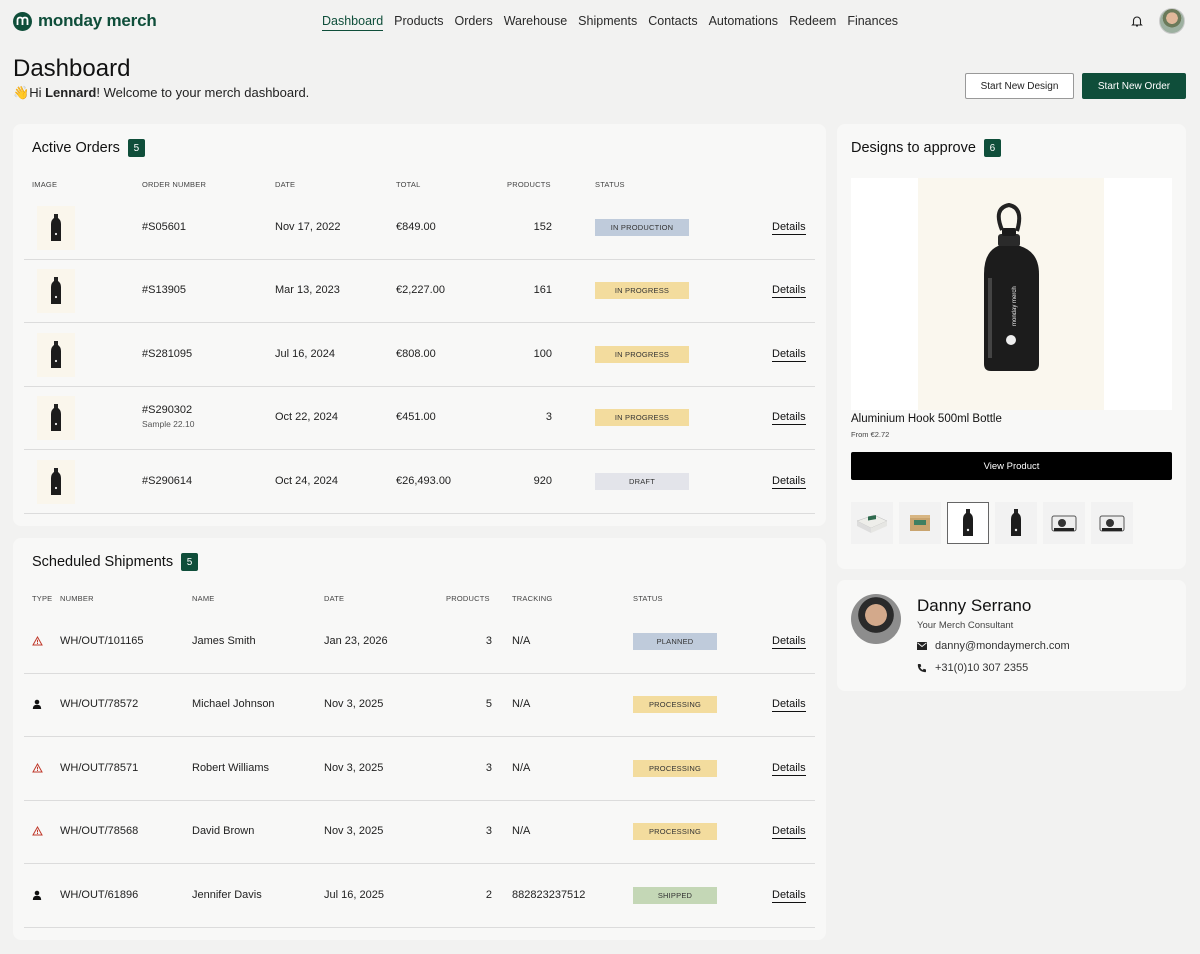  I want to click on start-new-order-button: Start New Order, so click(1134, 86).